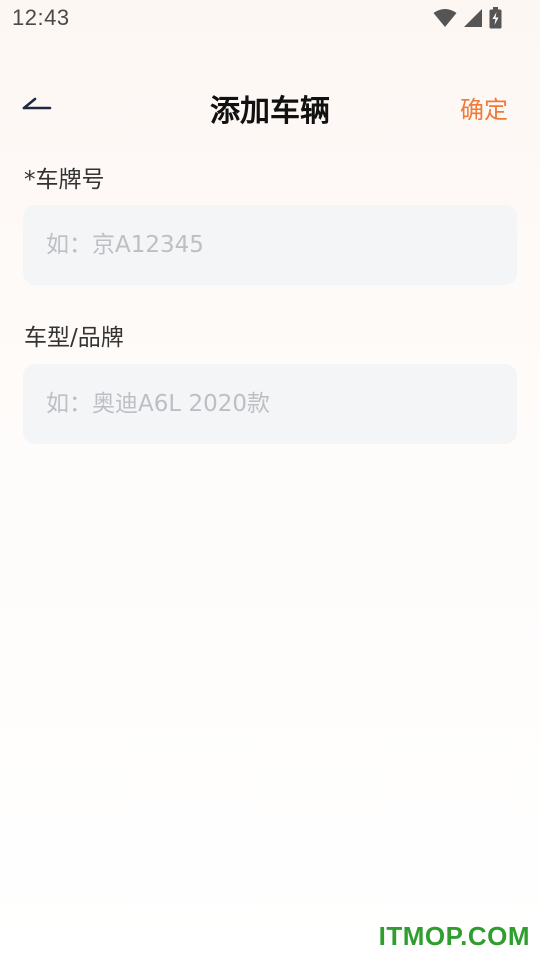 This screenshot has height=960, width=540. Describe the element at coordinates (41, 17) in the screenshot. I see `status-time: 12:43` at that location.